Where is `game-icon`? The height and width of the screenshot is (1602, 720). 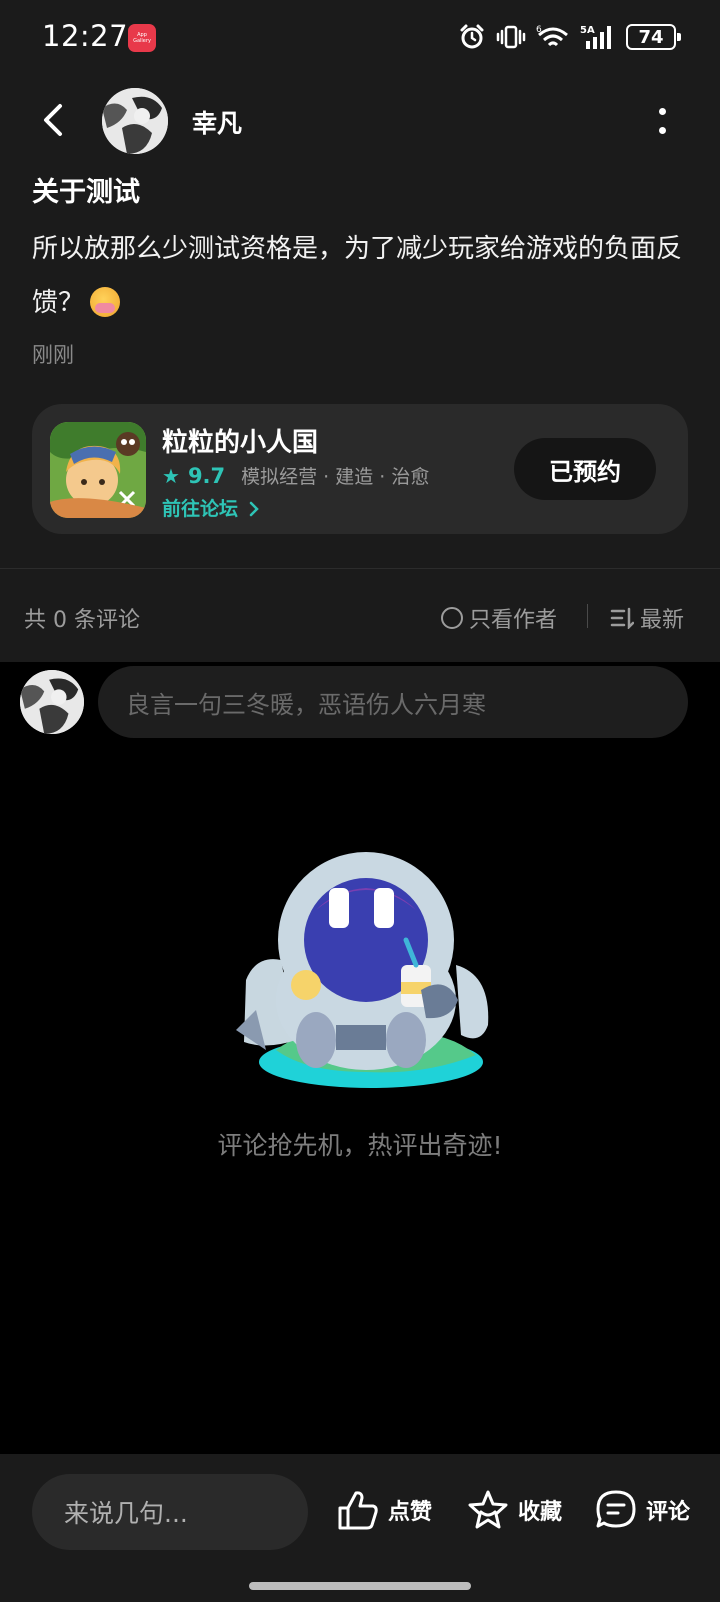 game-icon is located at coordinates (98, 470).